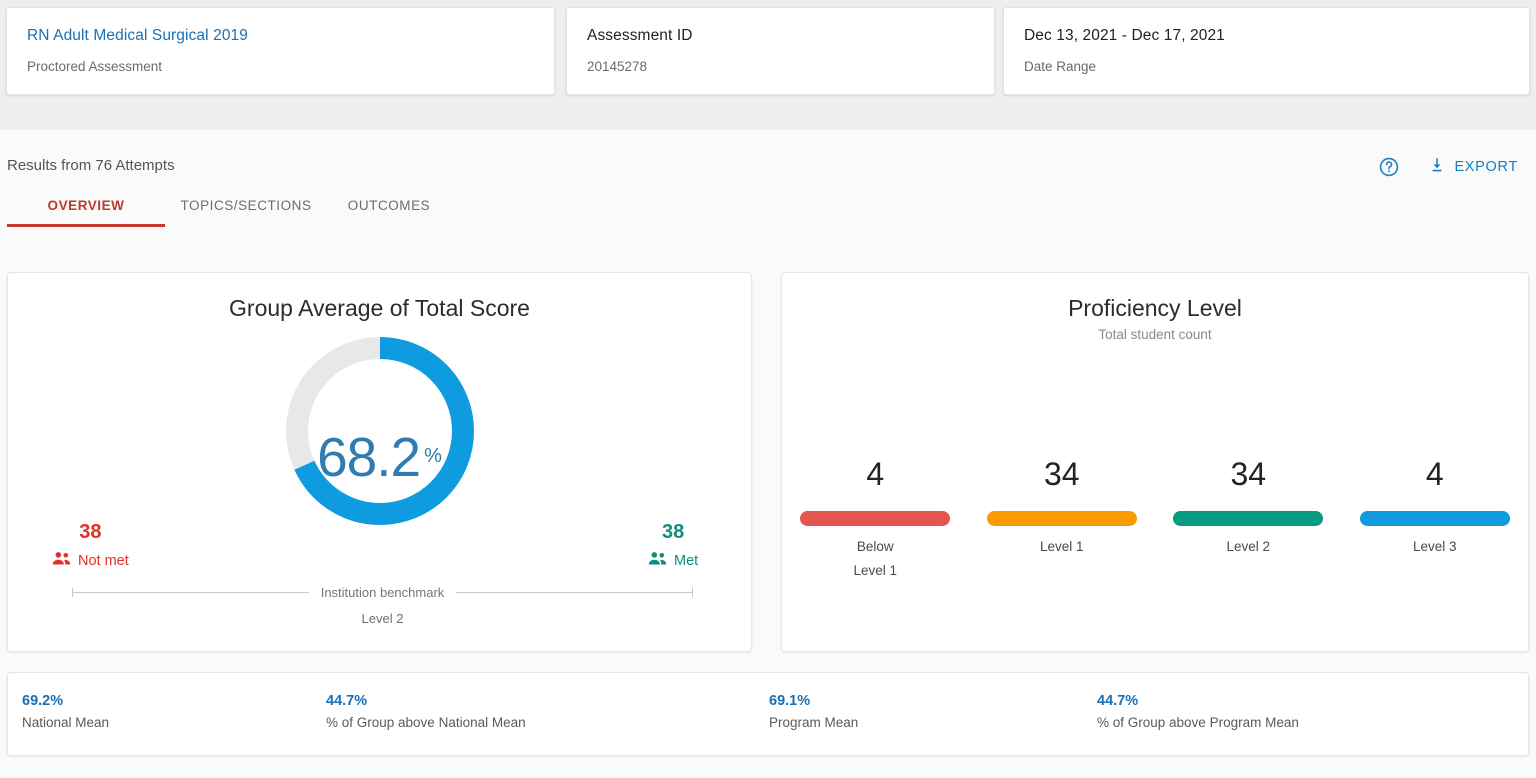  Describe the element at coordinates (875, 558) in the screenshot. I see `proficiency-label: Below Level 1` at that location.